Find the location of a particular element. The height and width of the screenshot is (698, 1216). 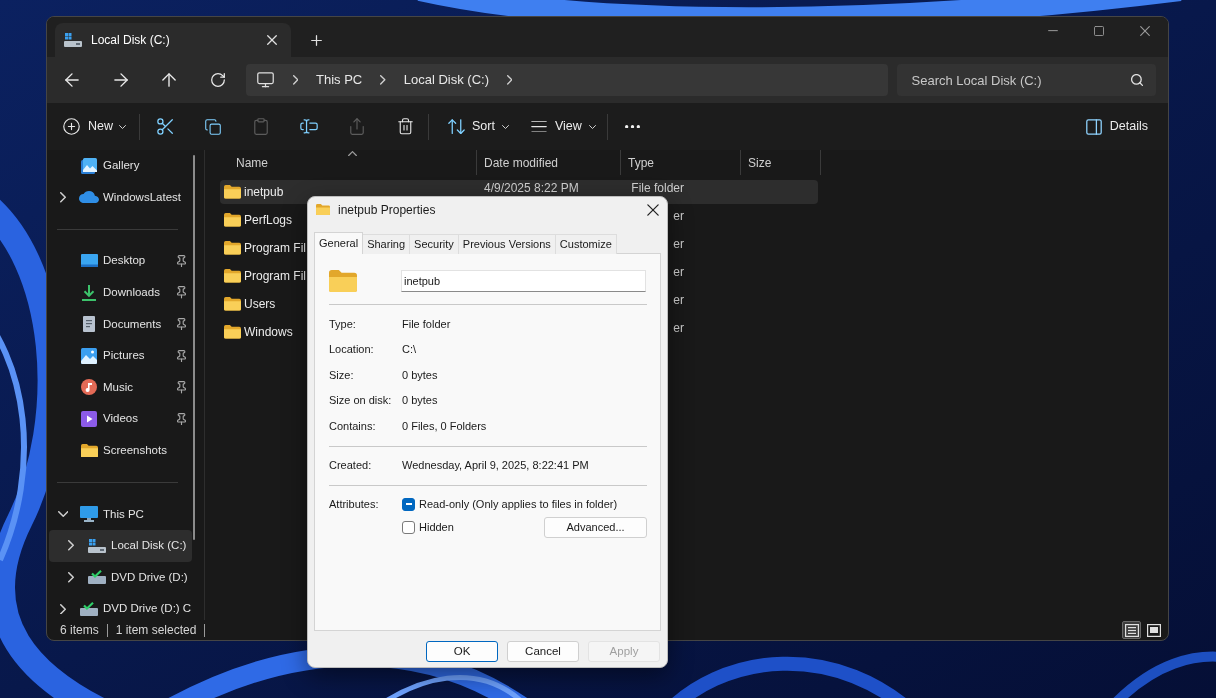

file-type: File folder is located at coordinates (657, 188).